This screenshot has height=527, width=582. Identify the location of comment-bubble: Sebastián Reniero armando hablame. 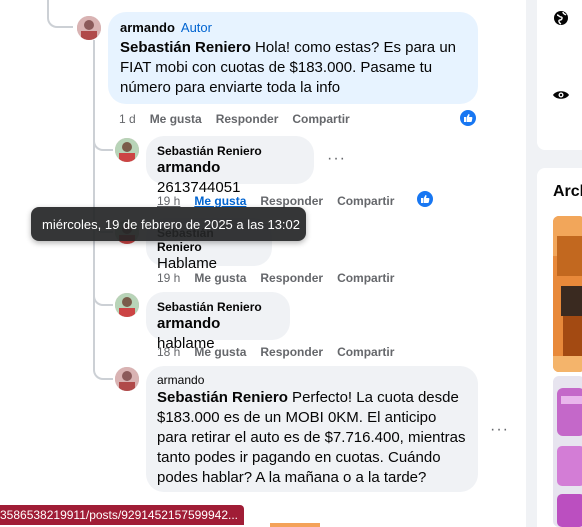
(218, 322).